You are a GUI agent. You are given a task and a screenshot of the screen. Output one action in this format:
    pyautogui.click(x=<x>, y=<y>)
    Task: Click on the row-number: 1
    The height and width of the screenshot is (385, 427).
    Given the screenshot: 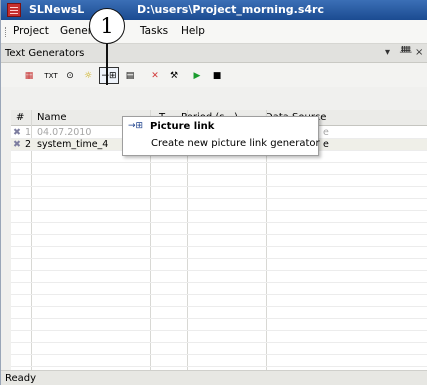 What is the action you would take?
    pyautogui.click(x=28, y=132)
    